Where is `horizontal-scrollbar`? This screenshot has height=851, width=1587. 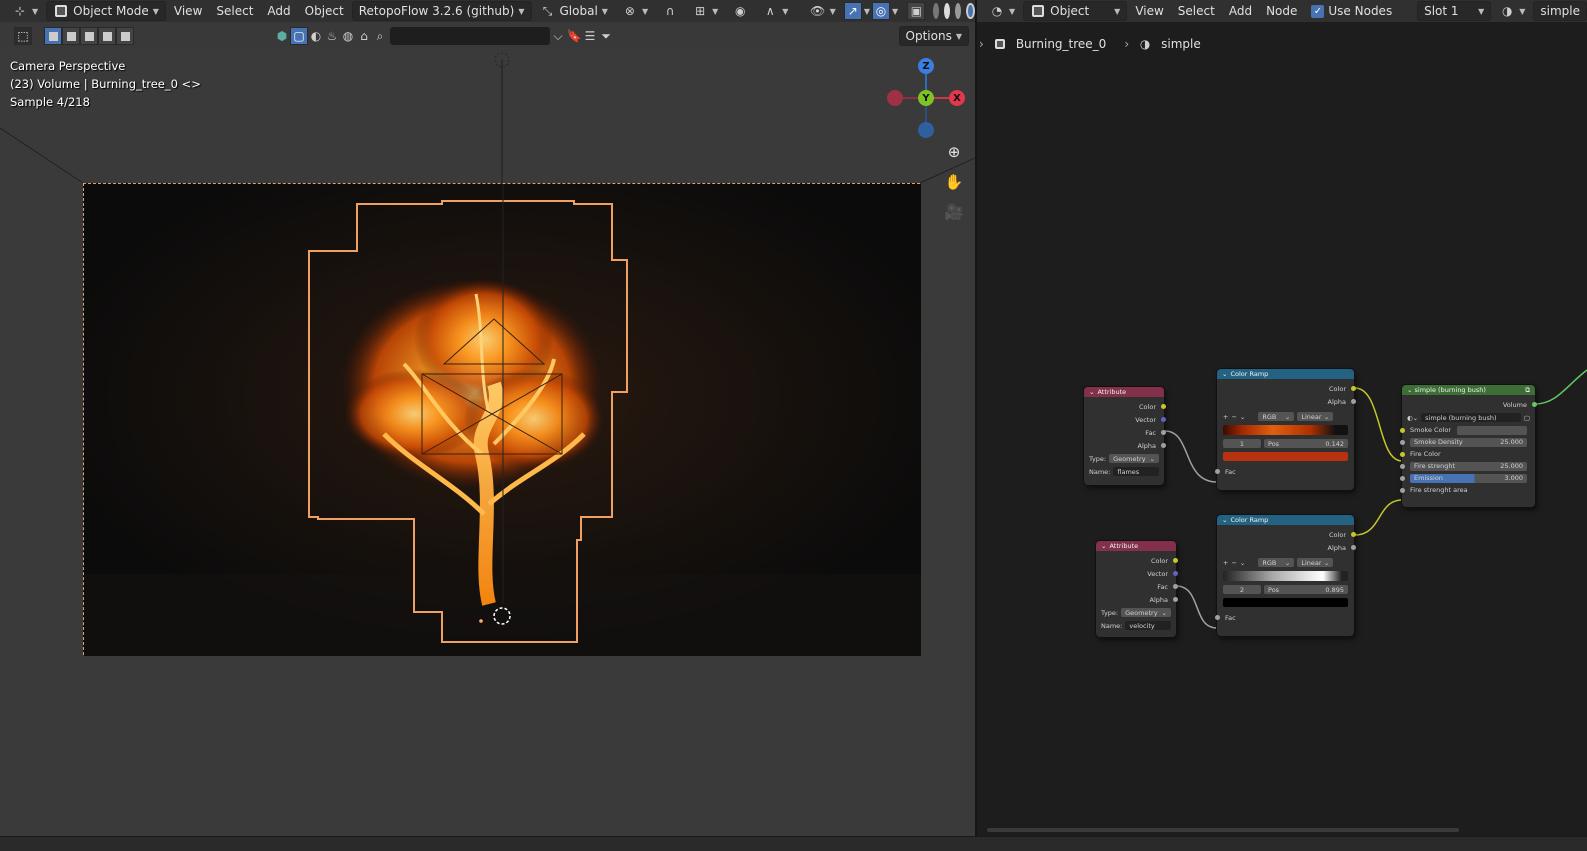
horizontal-scrollbar is located at coordinates (1223, 830).